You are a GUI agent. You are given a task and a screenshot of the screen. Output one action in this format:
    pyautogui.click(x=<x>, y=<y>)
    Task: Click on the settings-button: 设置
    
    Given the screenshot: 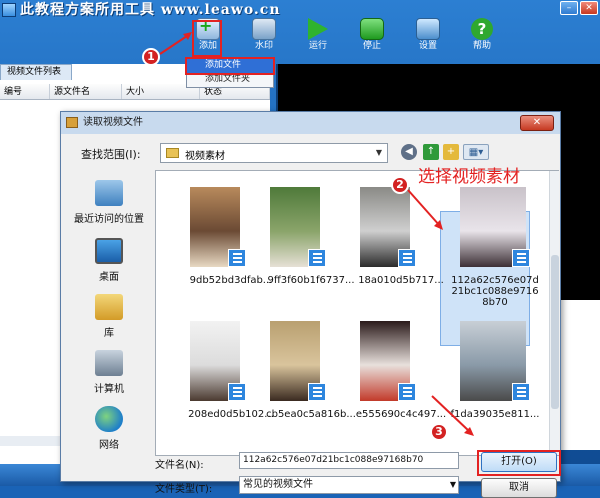 What is the action you would take?
    pyautogui.click(x=428, y=35)
    